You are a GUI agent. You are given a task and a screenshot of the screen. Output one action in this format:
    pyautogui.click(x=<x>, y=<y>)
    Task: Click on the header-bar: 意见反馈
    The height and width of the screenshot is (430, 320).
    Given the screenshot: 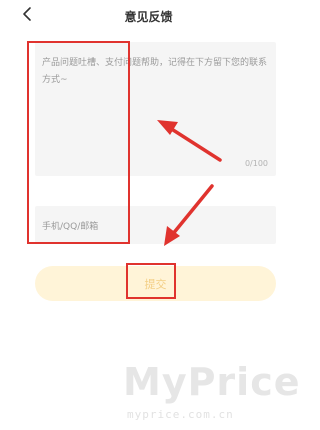 What is the action you would take?
    pyautogui.click(x=148, y=16)
    